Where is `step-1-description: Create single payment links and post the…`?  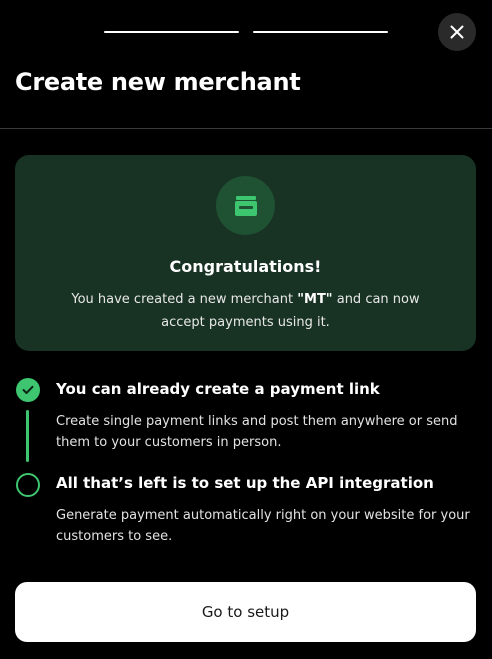
step-1-description: Create single payment links and post the… is located at coordinates (257, 432).